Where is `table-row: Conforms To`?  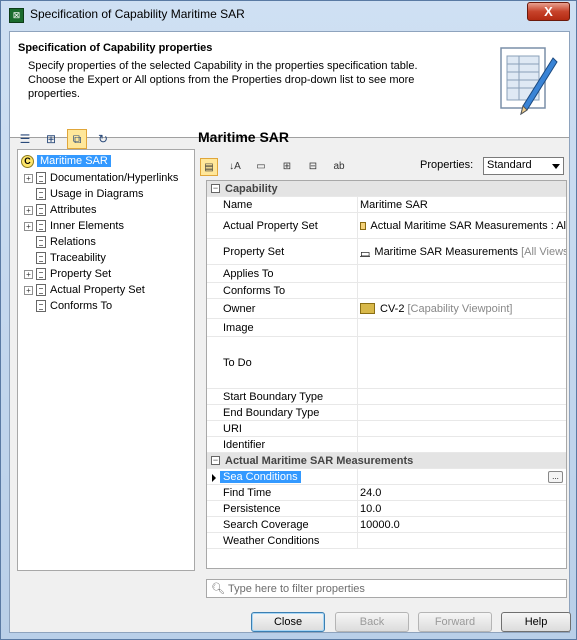 table-row: Conforms To is located at coordinates (386, 291).